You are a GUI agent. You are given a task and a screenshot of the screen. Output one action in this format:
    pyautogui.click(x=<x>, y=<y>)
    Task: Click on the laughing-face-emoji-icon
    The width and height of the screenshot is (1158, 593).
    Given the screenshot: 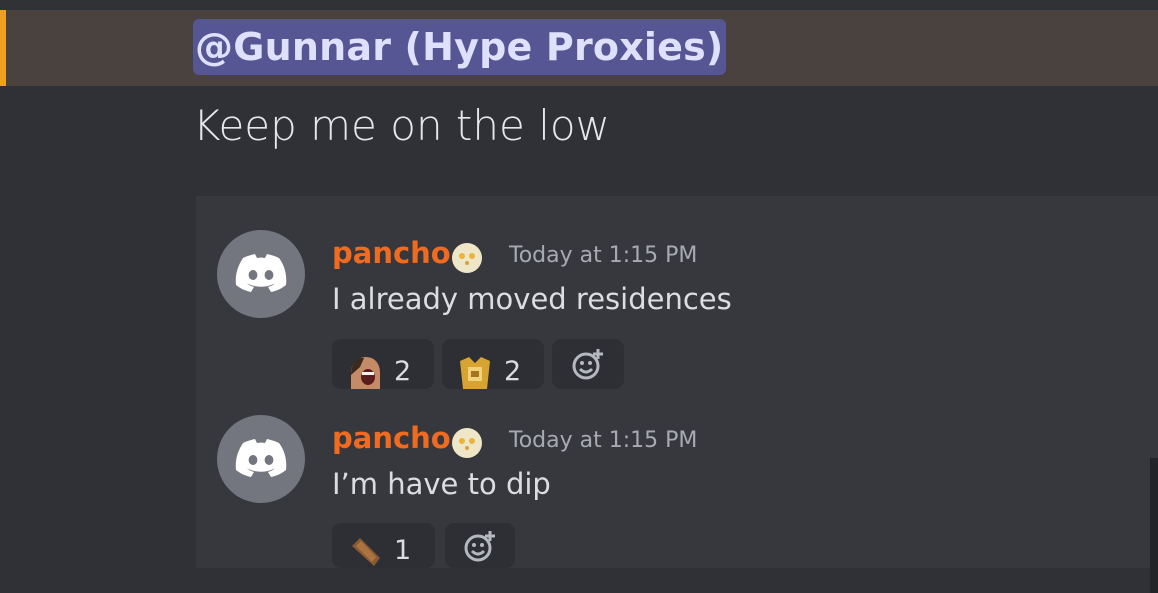 What is the action you would take?
    pyautogui.click(x=365, y=371)
    